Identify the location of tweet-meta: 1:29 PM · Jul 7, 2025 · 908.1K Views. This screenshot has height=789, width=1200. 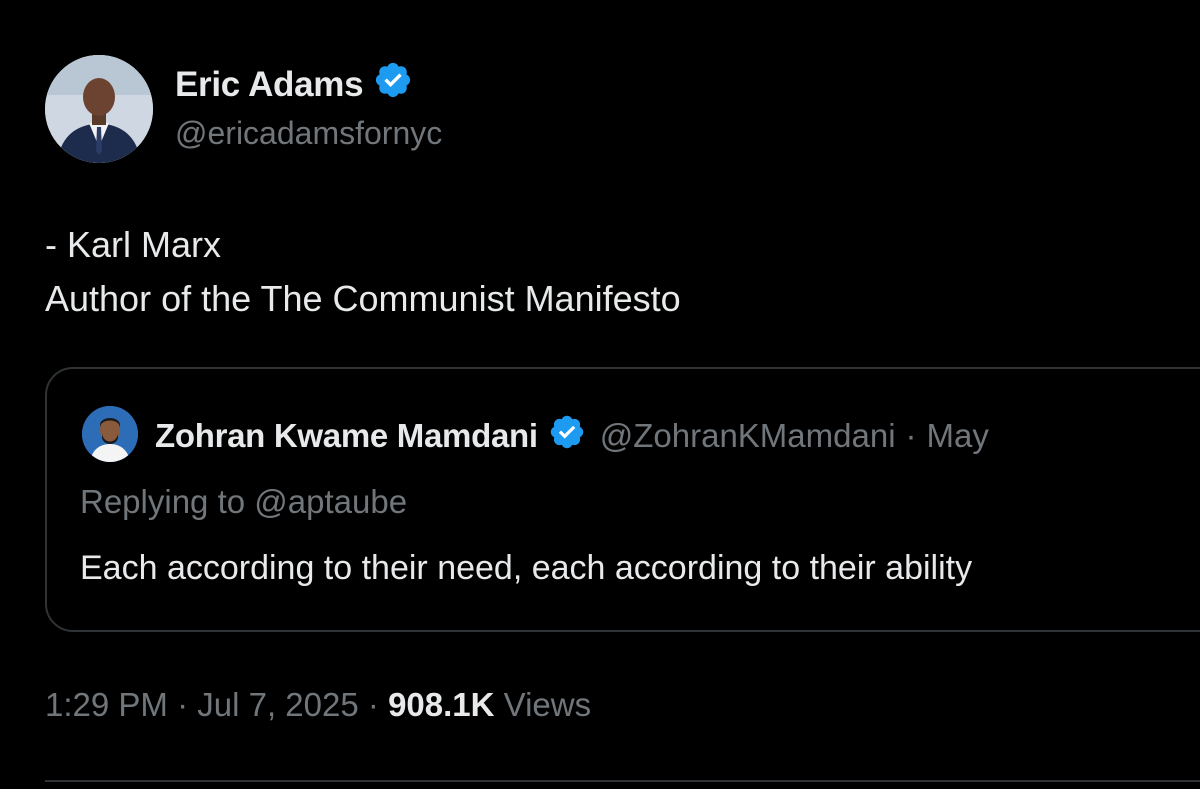
(318, 705).